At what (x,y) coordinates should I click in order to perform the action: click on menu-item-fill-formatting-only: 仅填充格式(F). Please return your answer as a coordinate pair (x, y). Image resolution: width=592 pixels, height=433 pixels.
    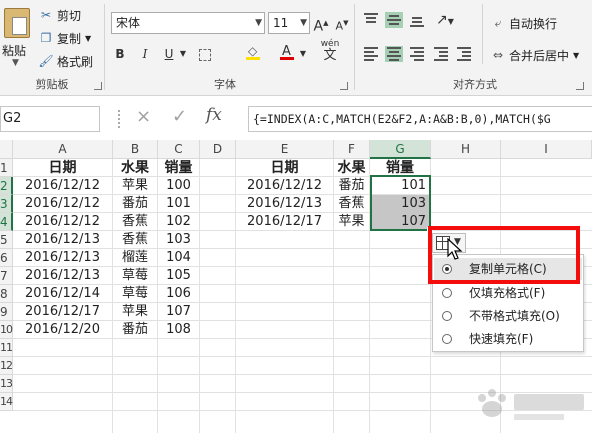
    Looking at the image, I should click on (508, 293).